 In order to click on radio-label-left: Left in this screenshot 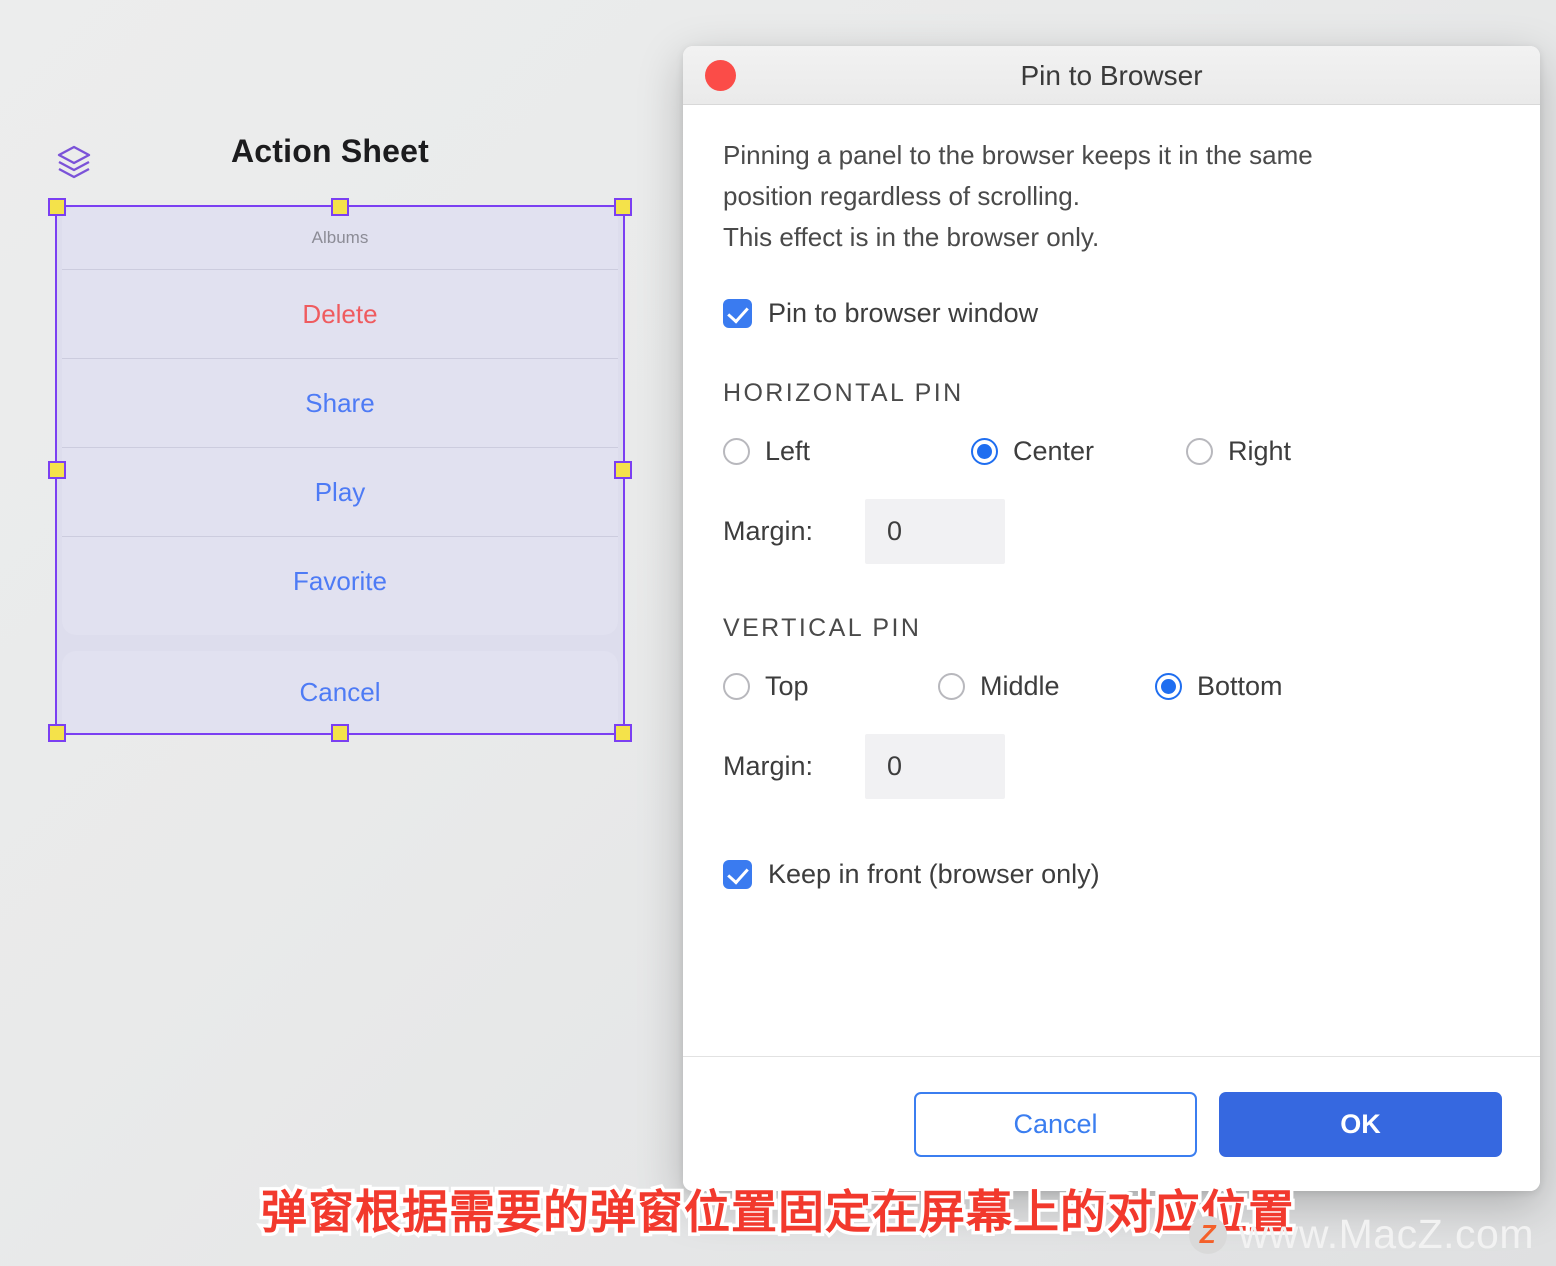, I will do `click(788, 451)`.